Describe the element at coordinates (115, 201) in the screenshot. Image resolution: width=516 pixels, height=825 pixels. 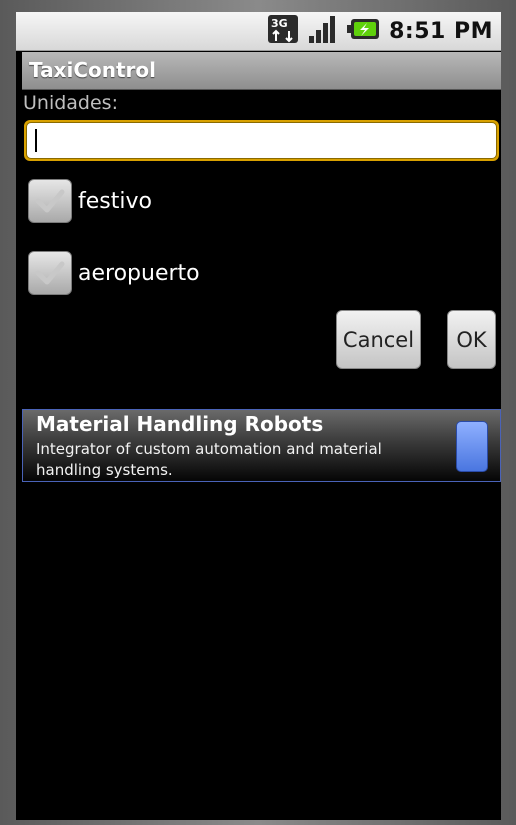
I see `checkbox-label-festivo: festivo` at that location.